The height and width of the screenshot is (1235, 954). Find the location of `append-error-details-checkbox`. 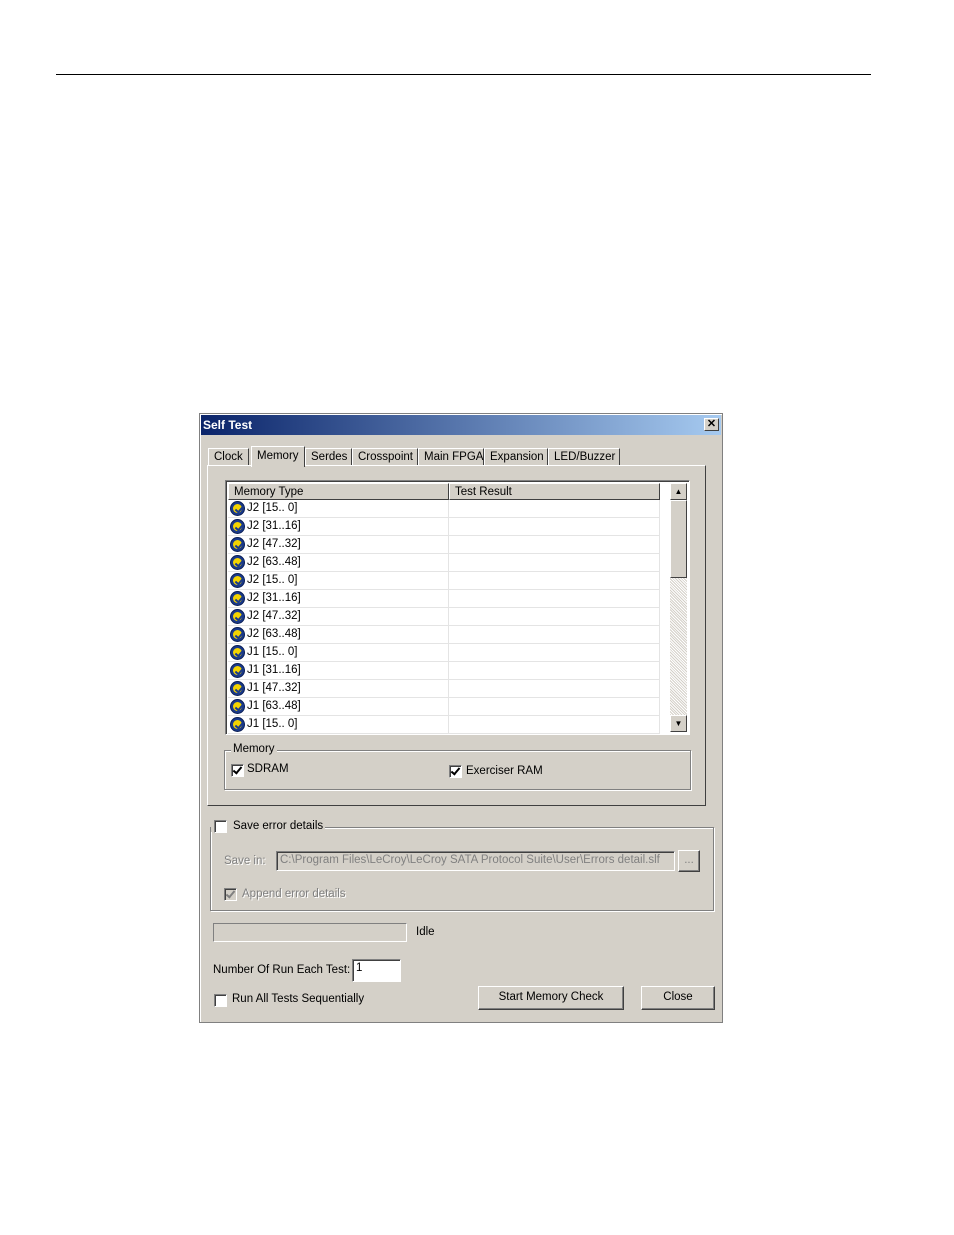

append-error-details-checkbox is located at coordinates (230, 894).